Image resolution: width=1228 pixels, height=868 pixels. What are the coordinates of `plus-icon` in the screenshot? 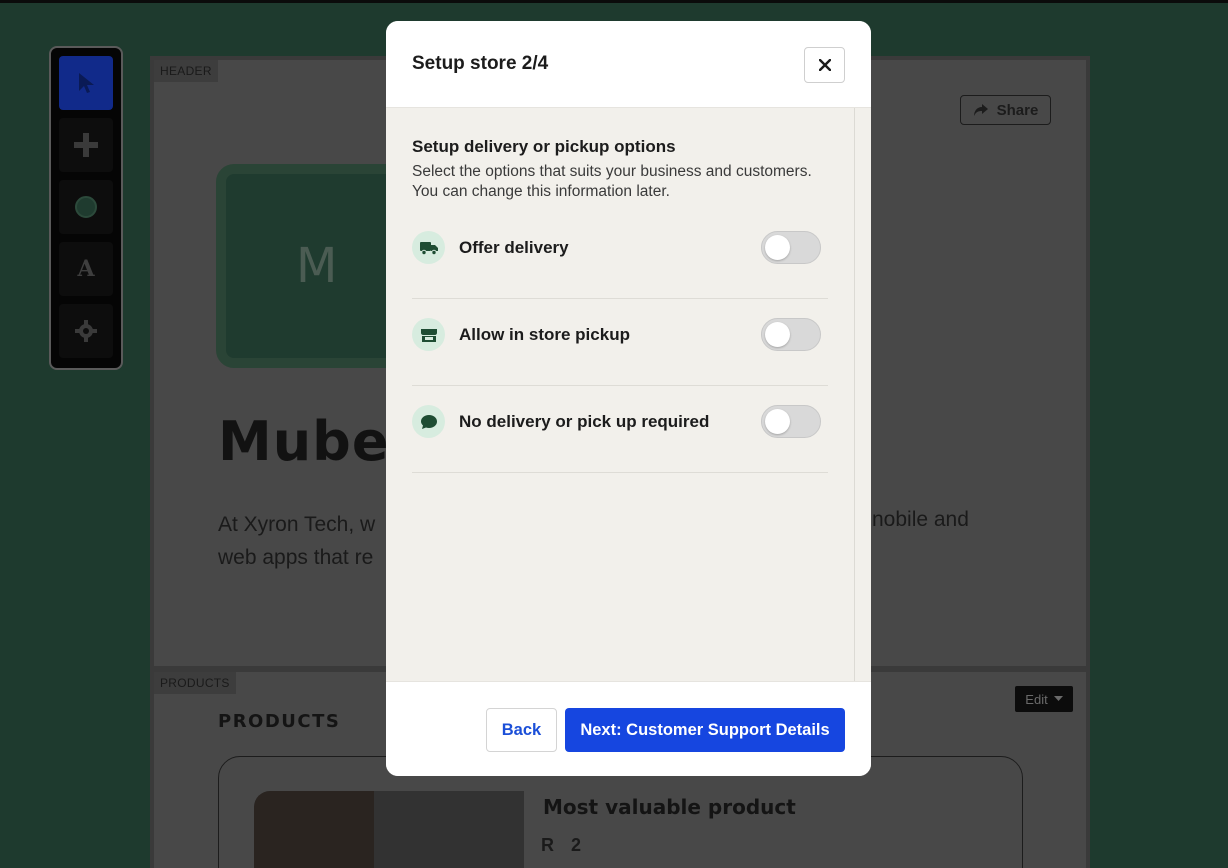 It's located at (86, 145).